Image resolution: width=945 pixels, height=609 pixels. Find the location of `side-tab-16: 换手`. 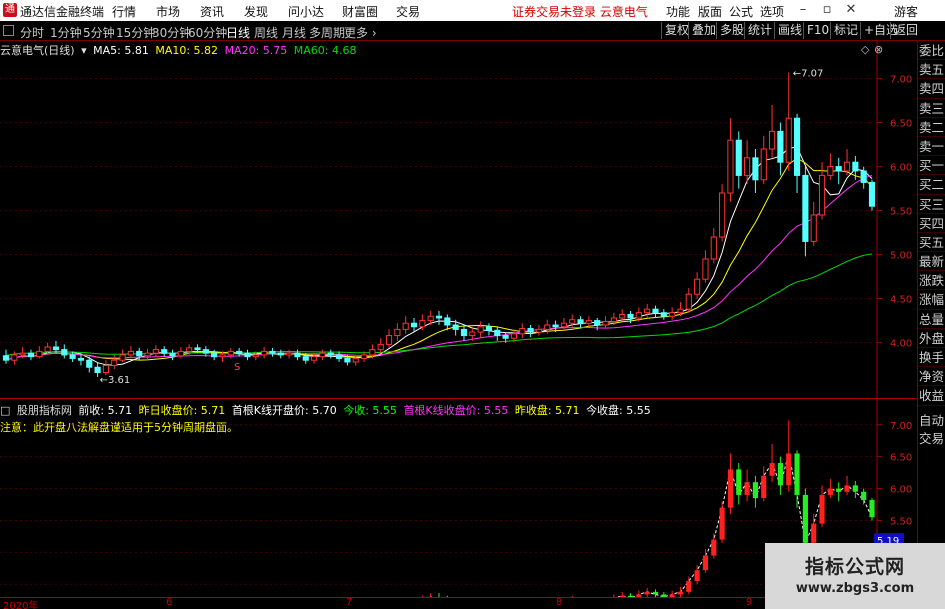

side-tab-16: 换手 is located at coordinates (931, 358).